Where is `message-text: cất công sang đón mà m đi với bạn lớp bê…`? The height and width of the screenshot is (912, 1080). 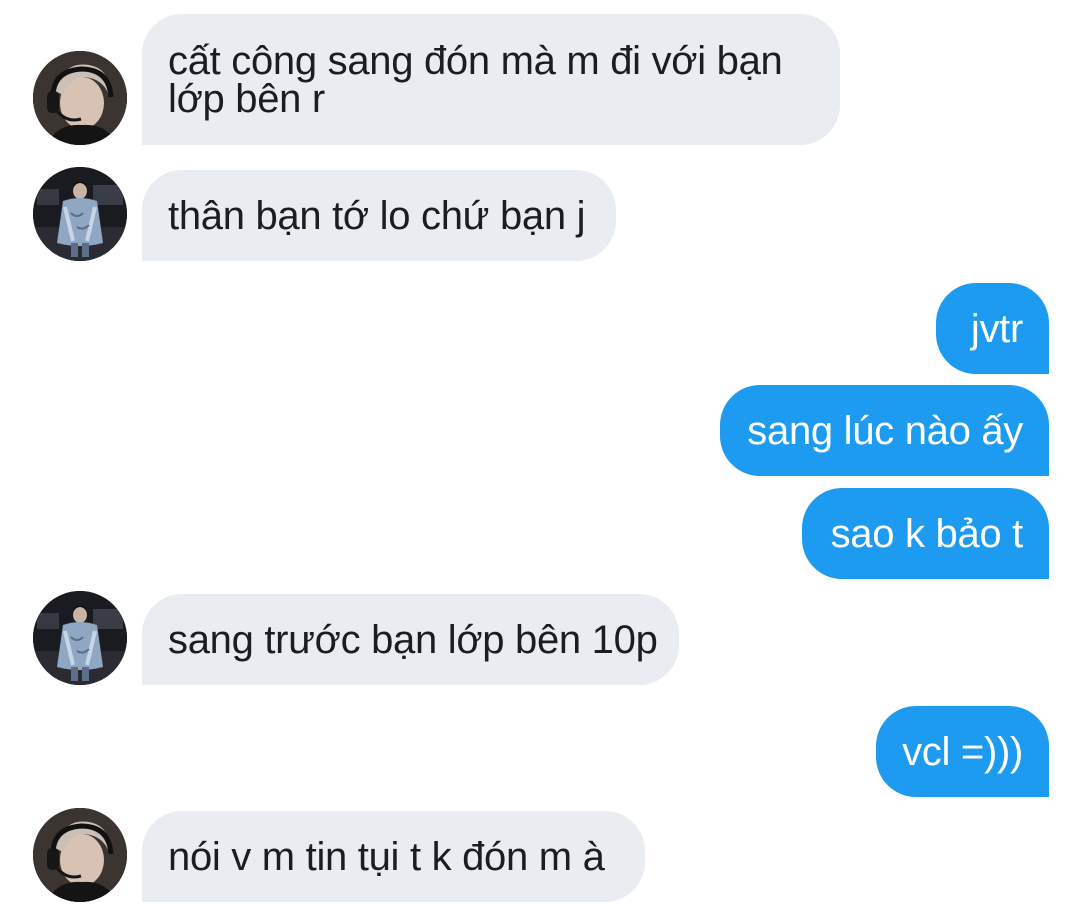
message-text: cất công sang đón mà m đi với bạn lớp bê… is located at coordinates (475, 80).